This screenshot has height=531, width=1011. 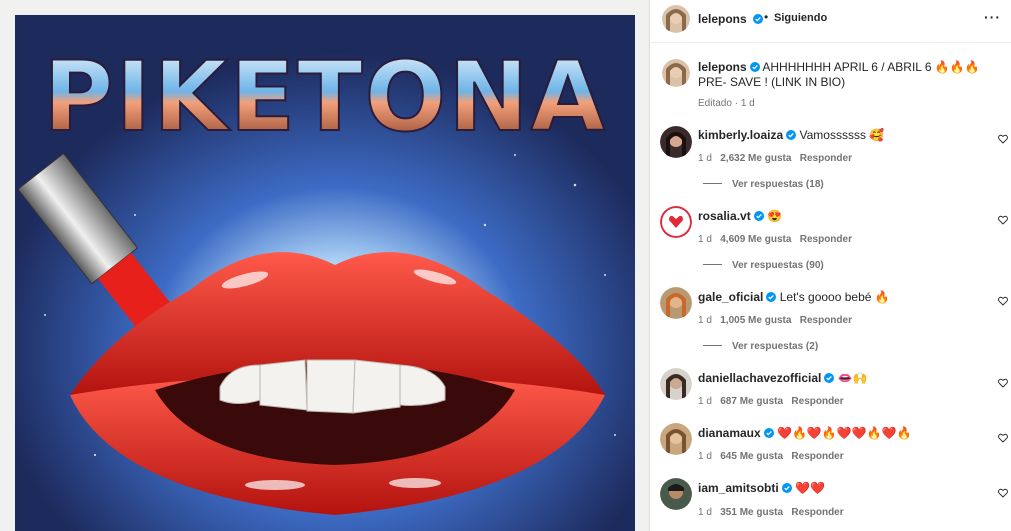 I want to click on comment-text: ❤️❤️, so click(x=810, y=488).